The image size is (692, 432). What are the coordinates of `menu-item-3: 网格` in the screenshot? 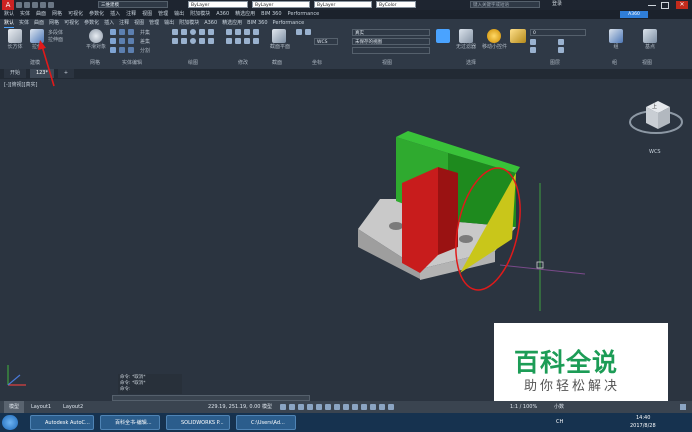 It's located at (57, 14).